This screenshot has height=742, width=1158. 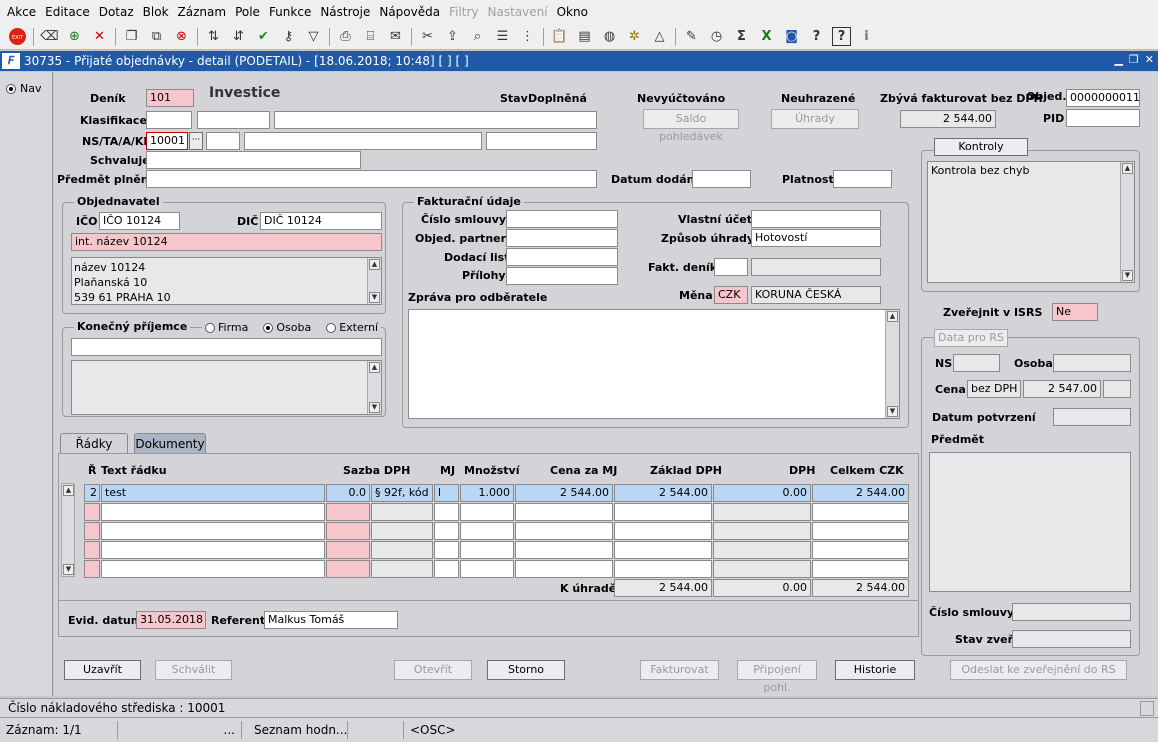 I want to click on zprava-area: ▲ ▼, so click(x=654, y=364).